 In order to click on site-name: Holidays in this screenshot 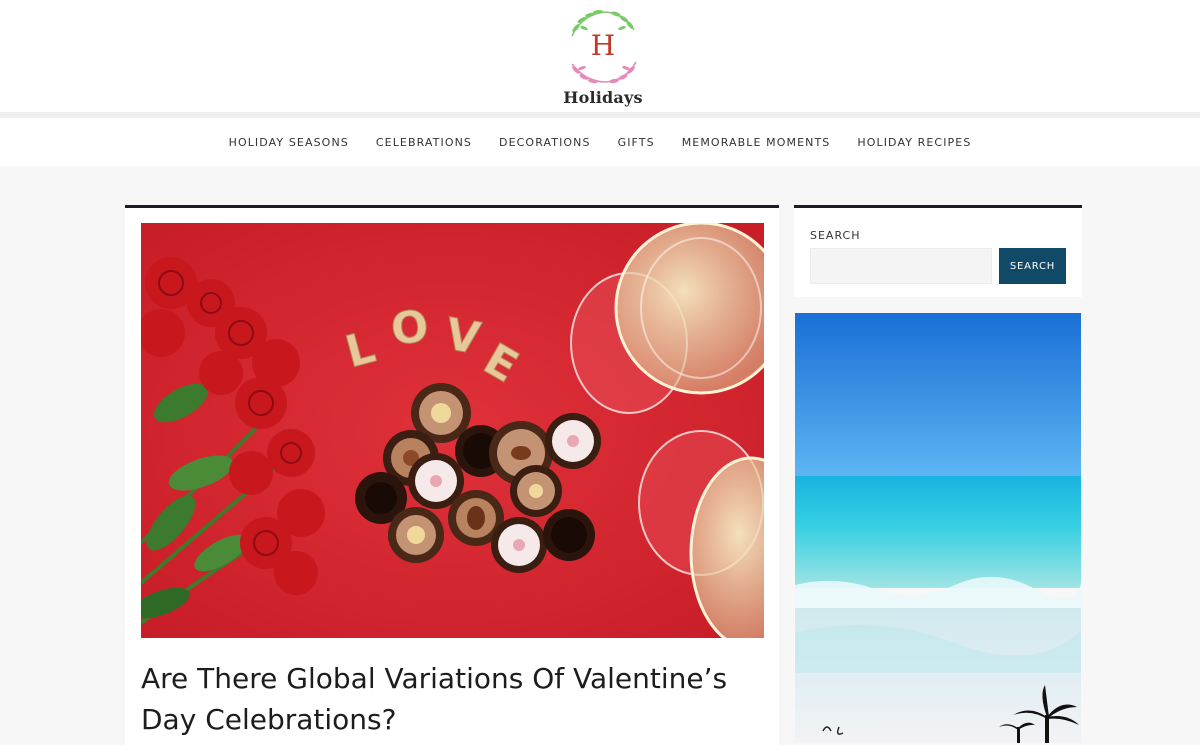, I will do `click(603, 97)`.